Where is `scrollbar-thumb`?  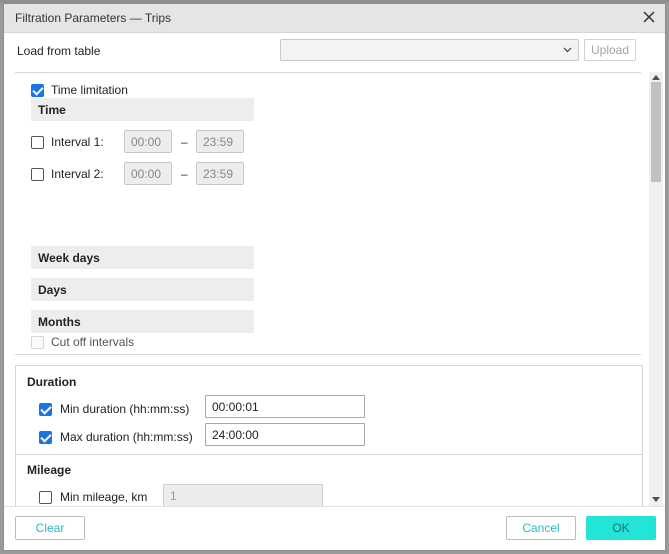 scrollbar-thumb is located at coordinates (656, 132).